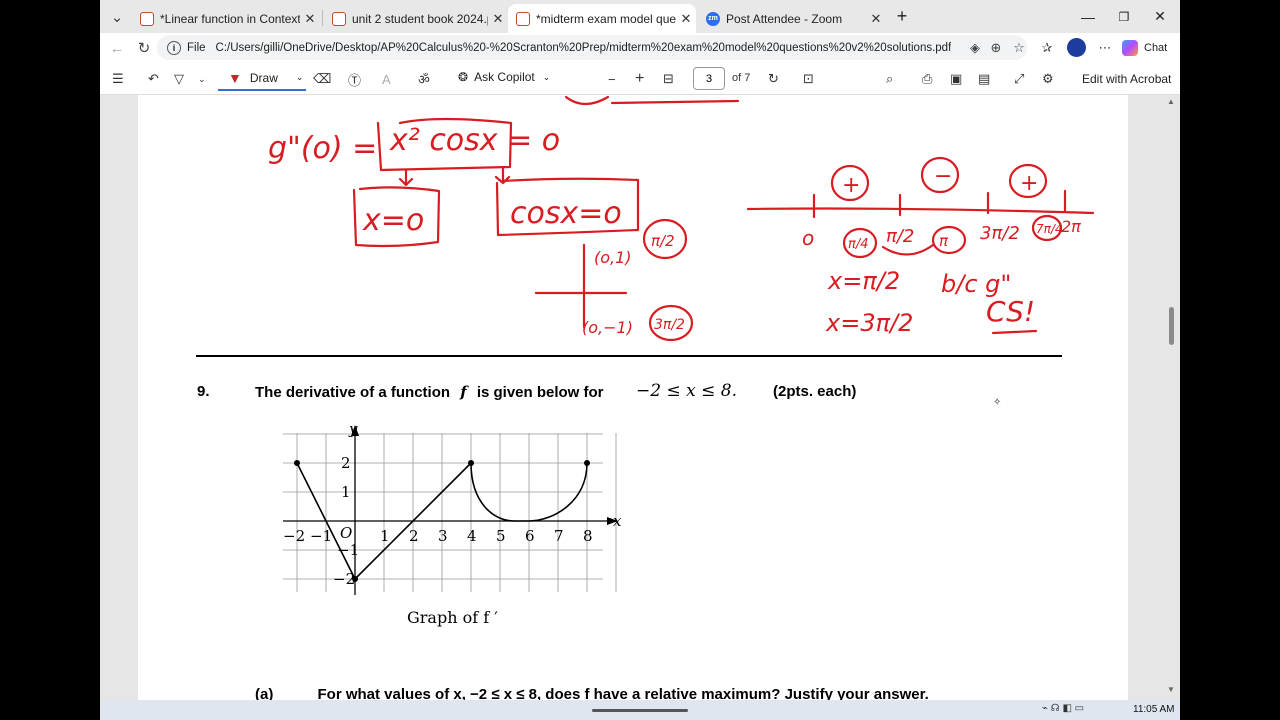 The width and height of the screenshot is (1280, 720). Describe the element at coordinates (414, 536) in the screenshot. I see `x-tick-label: 2` at that location.